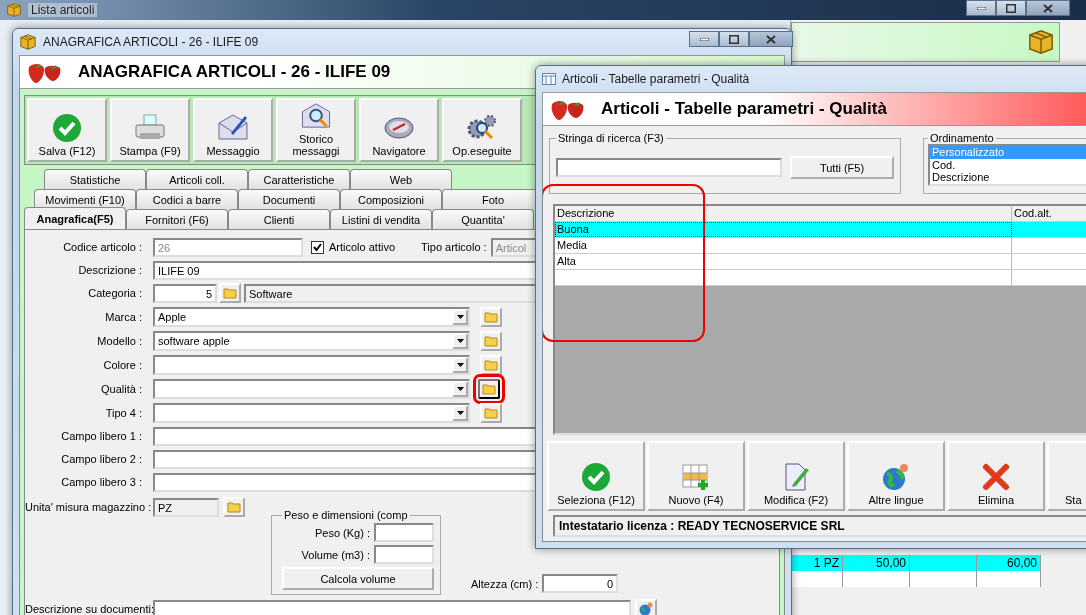 The height and width of the screenshot is (615, 1086). What do you see at coordinates (89, 609) in the screenshot?
I see `field-label: Descrizione su documenti:` at bounding box center [89, 609].